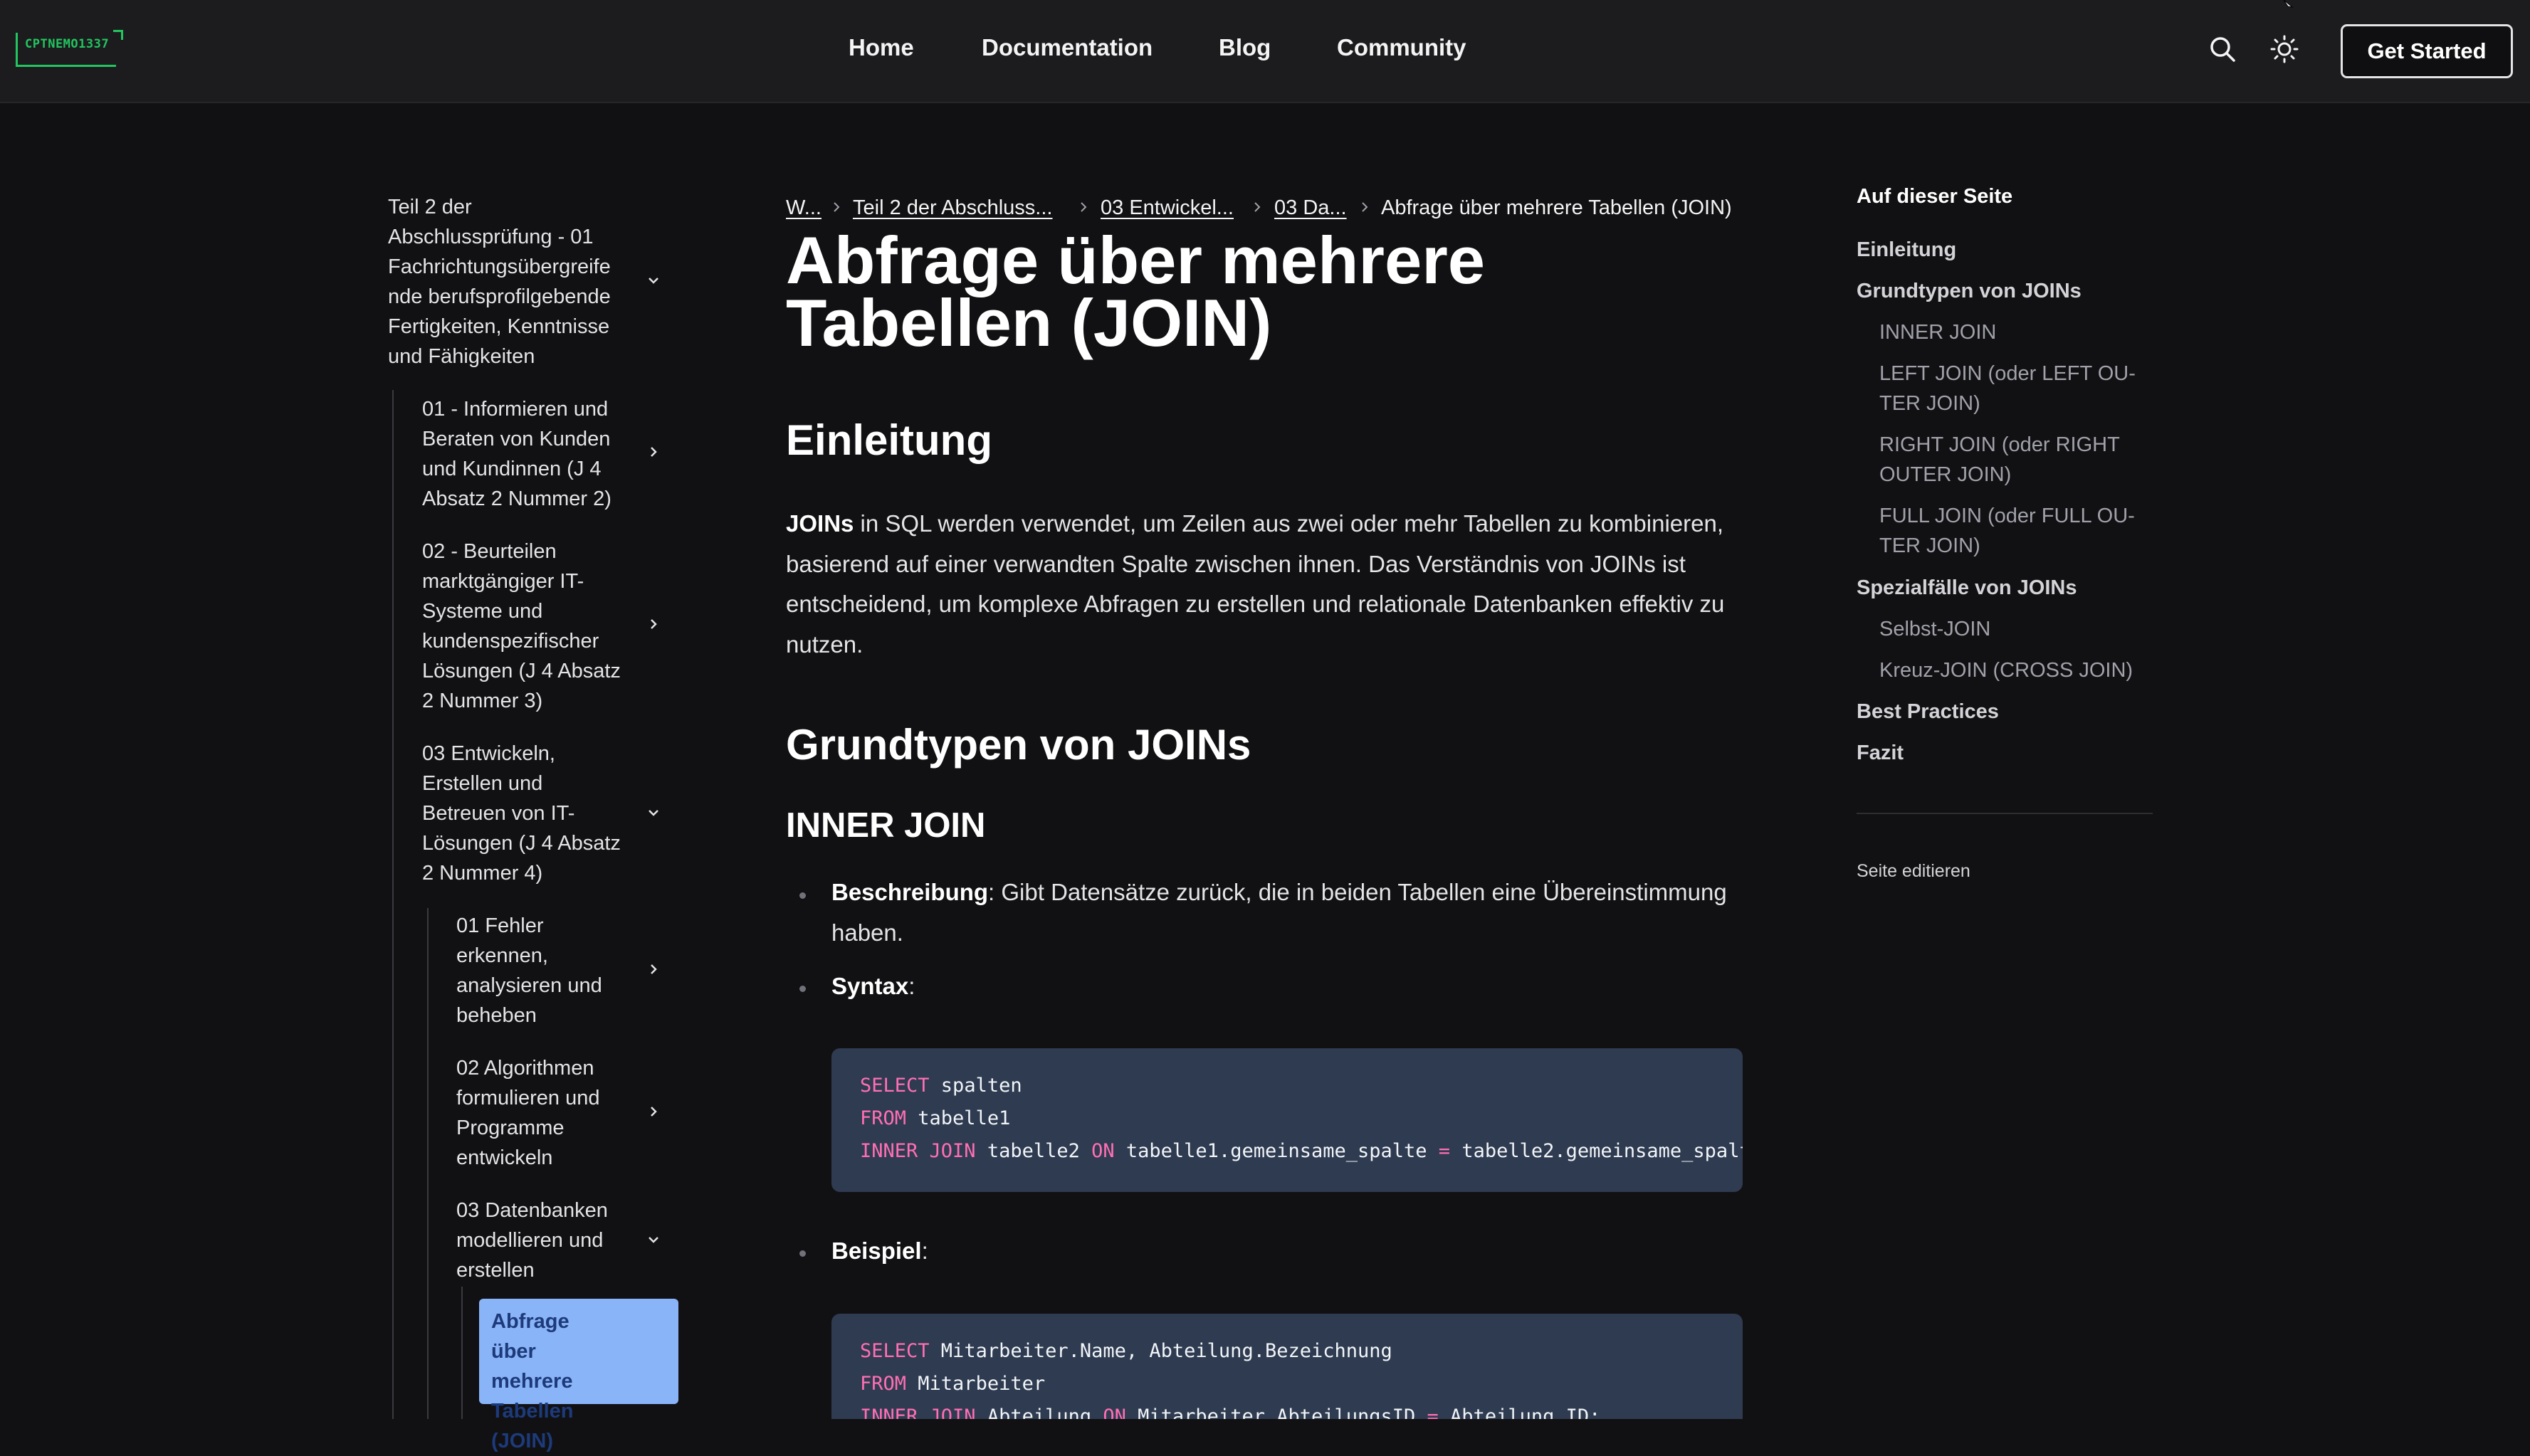 This screenshot has height=1456, width=2530. Describe the element at coordinates (2223, 49) in the screenshot. I see `search-icon` at that location.